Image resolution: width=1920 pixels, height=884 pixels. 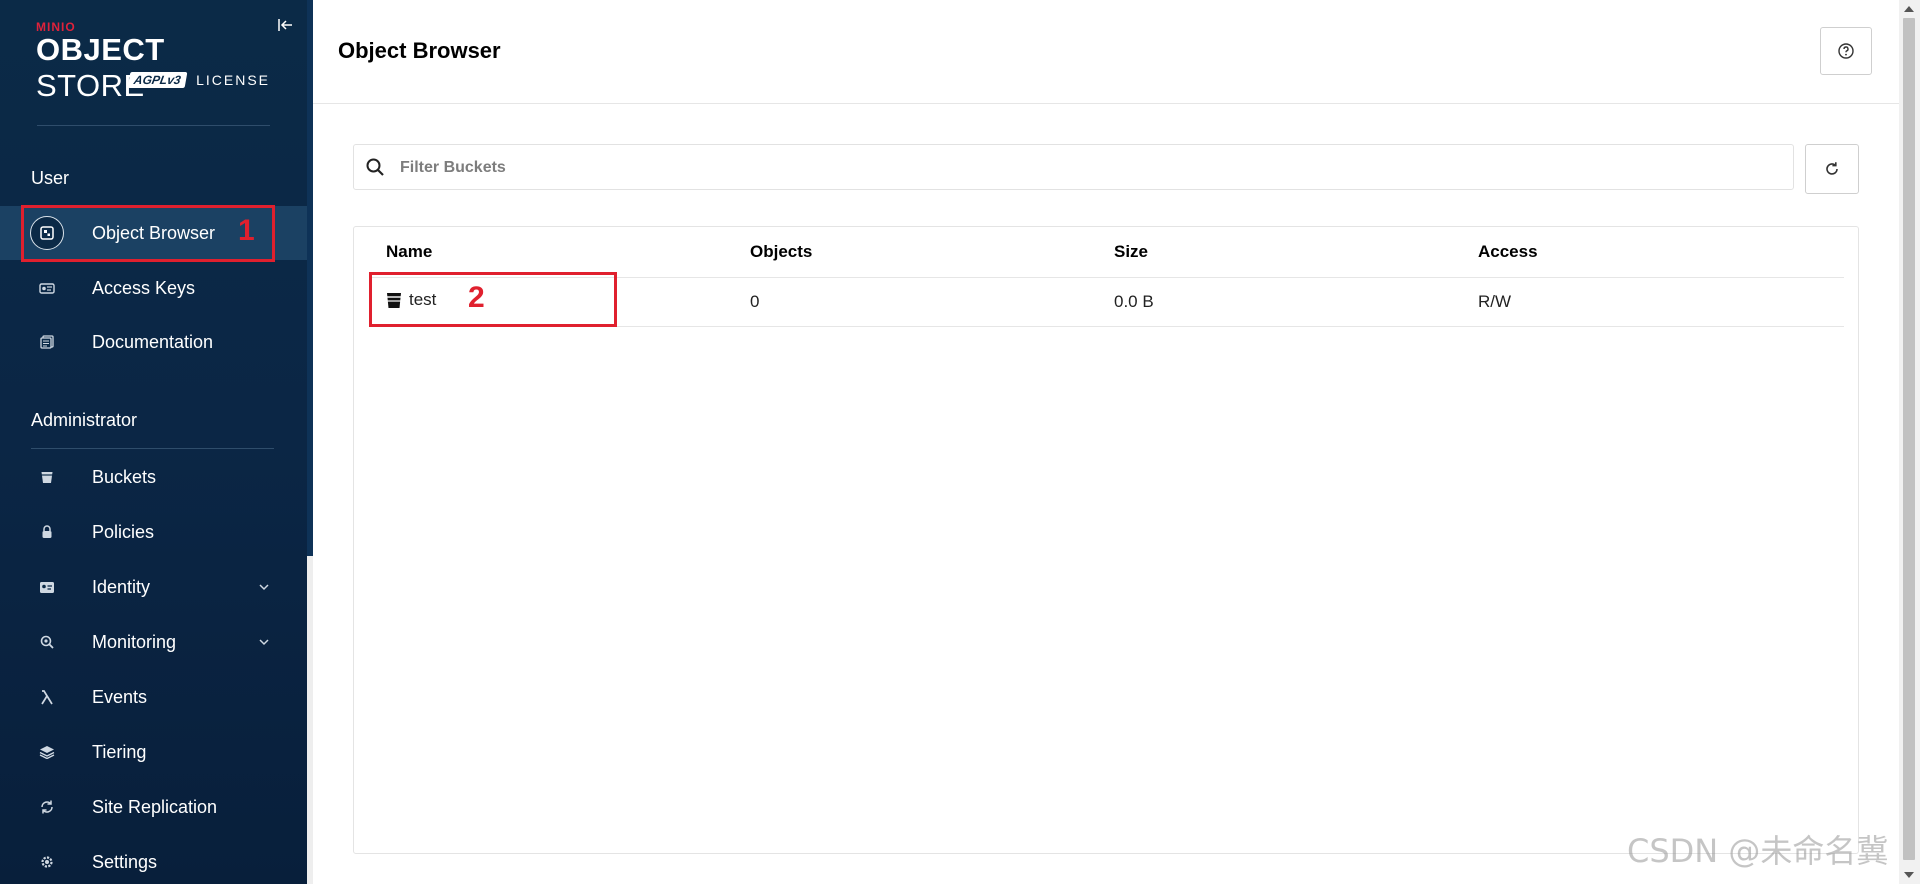 What do you see at coordinates (47, 642) in the screenshot?
I see `monitoring-icon` at bounding box center [47, 642].